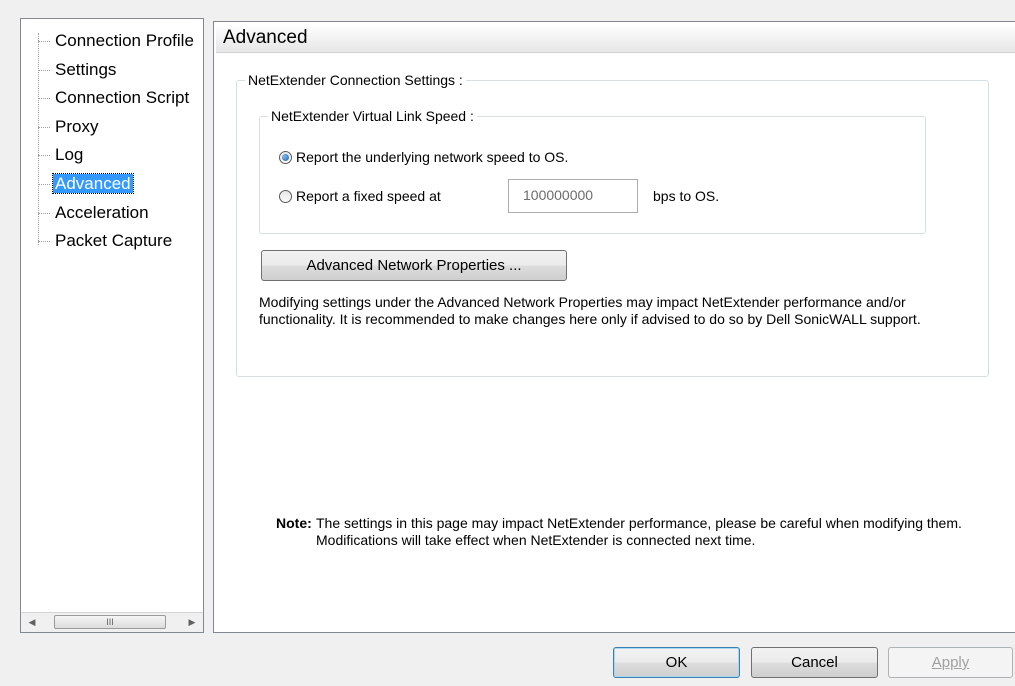 The image size is (1015, 686). What do you see at coordinates (285, 157) in the screenshot?
I see `radio-checked-icon` at bounding box center [285, 157].